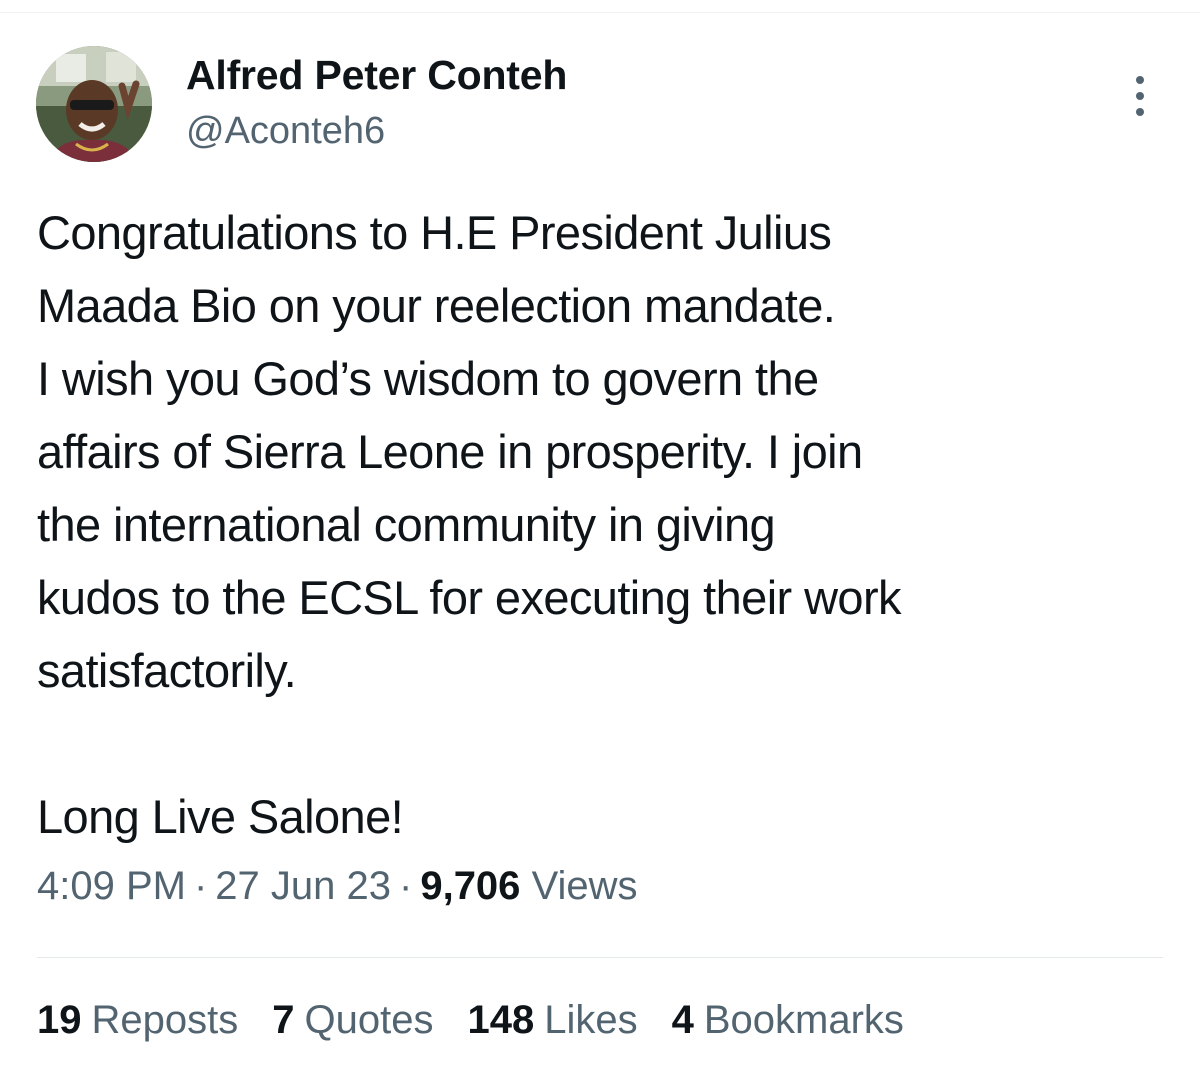 This screenshot has height=1077, width=1200. Describe the element at coordinates (94, 104) in the screenshot. I see `avatar` at that location.